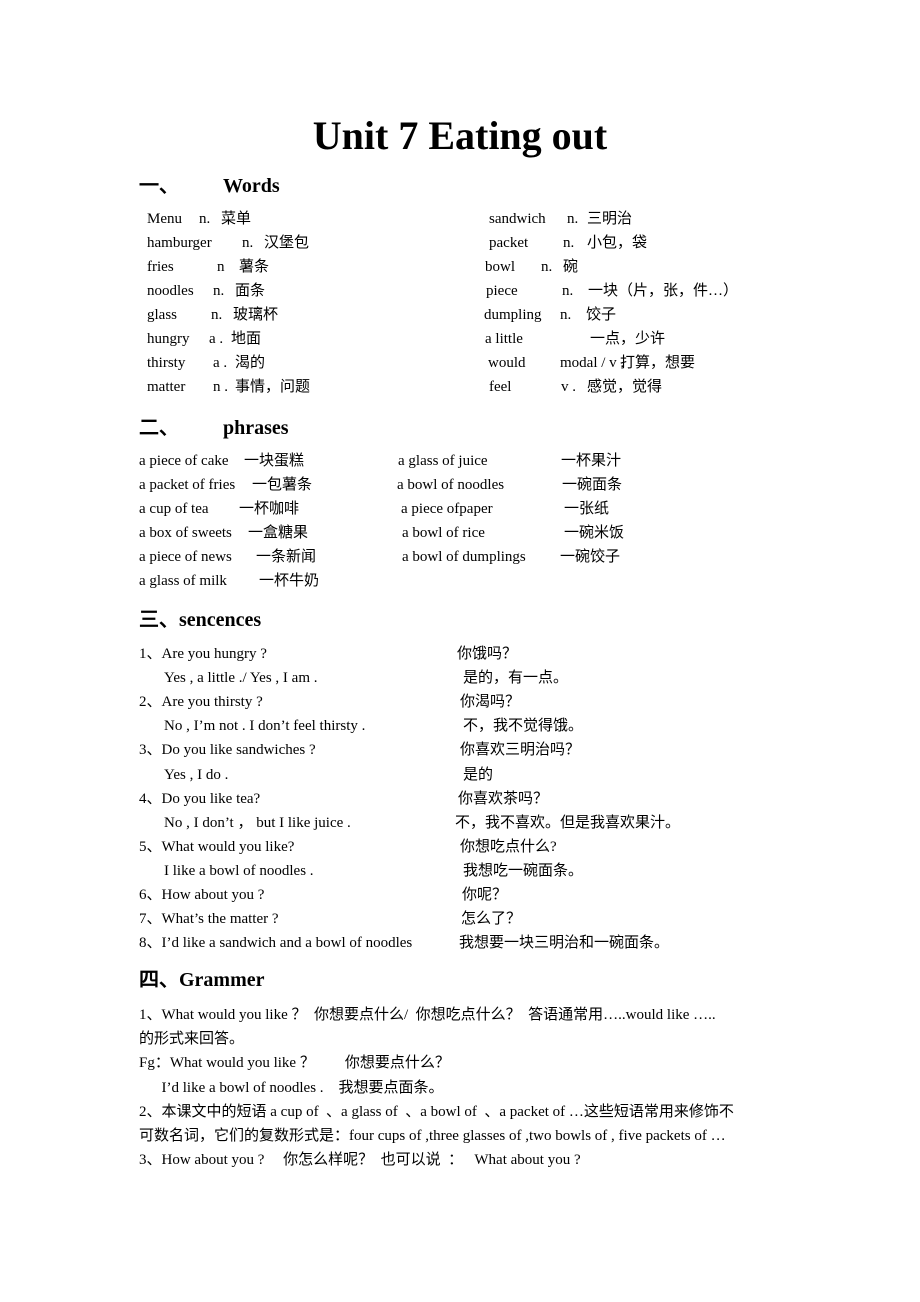 The height and width of the screenshot is (1302, 920). Describe the element at coordinates (658, 363) in the screenshot. I see `word-meaning: 打算，想要` at that location.